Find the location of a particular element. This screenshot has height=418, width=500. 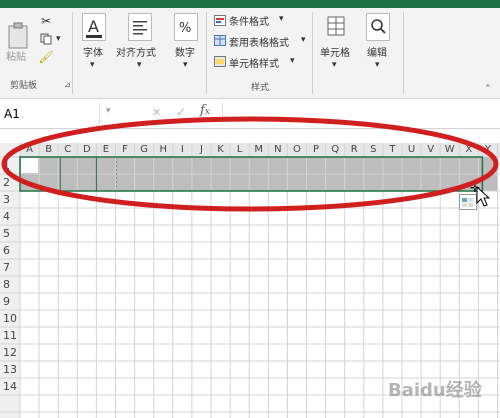

cell-style-button: 单元格样式 is located at coordinates (254, 62).